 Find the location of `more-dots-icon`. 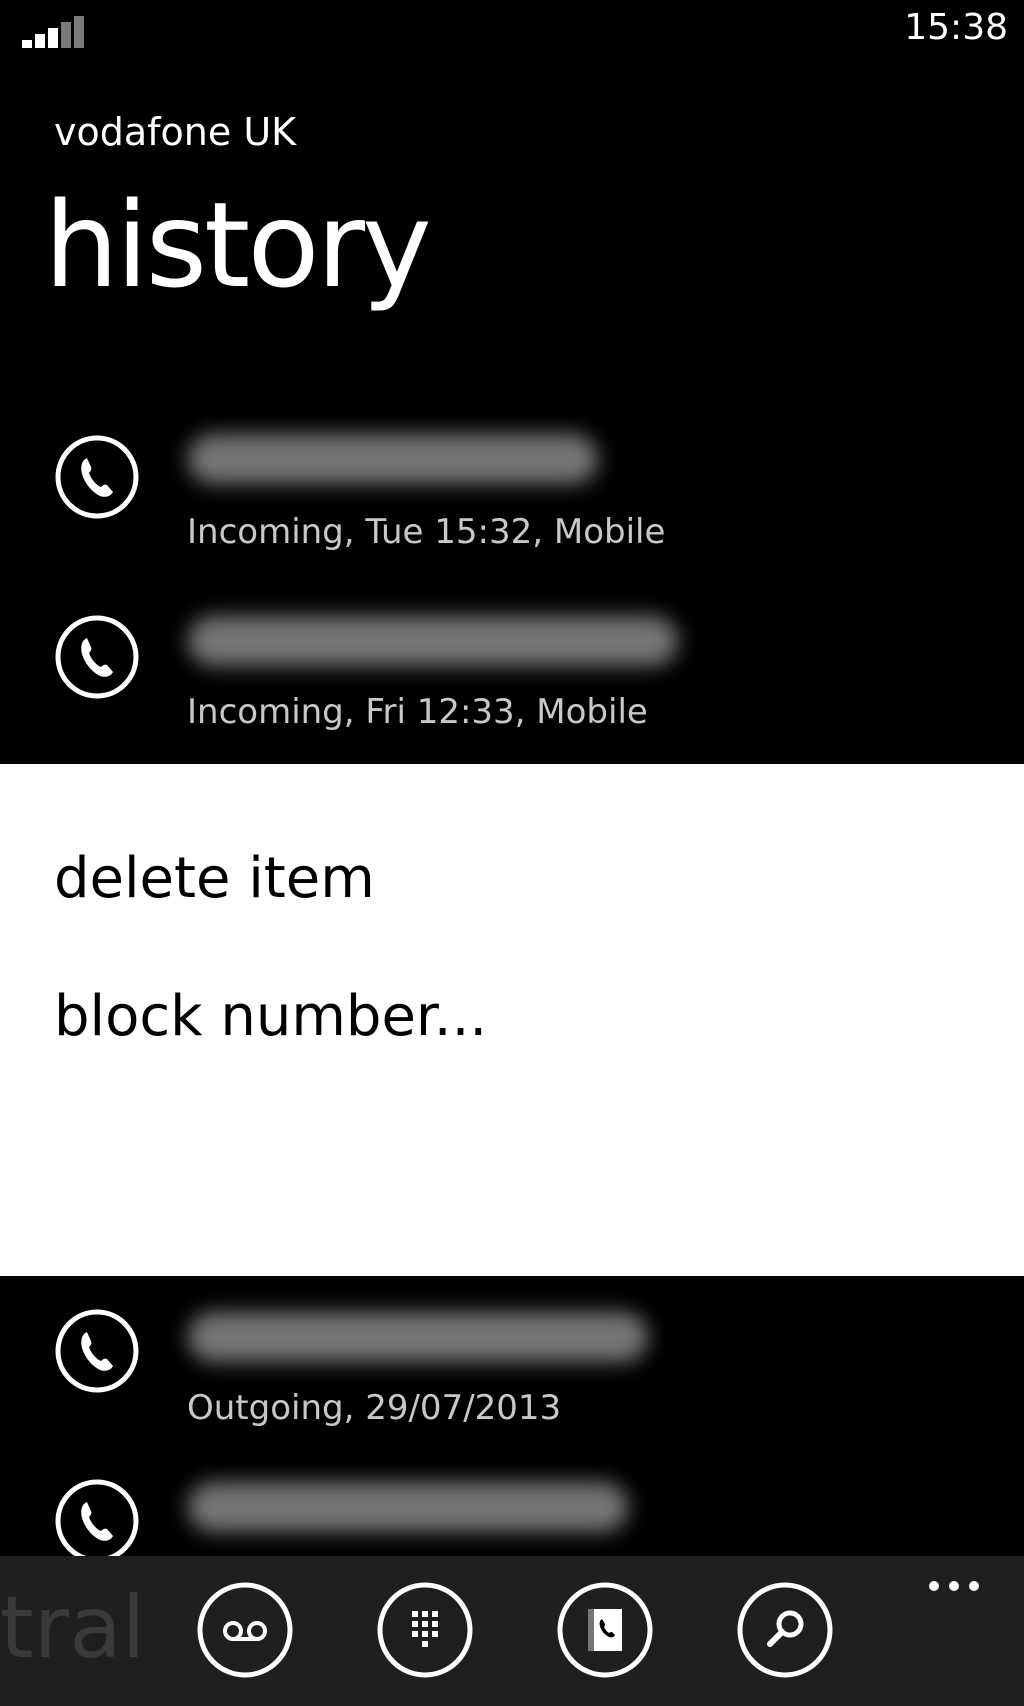

more-dots-icon is located at coordinates (954, 1586).